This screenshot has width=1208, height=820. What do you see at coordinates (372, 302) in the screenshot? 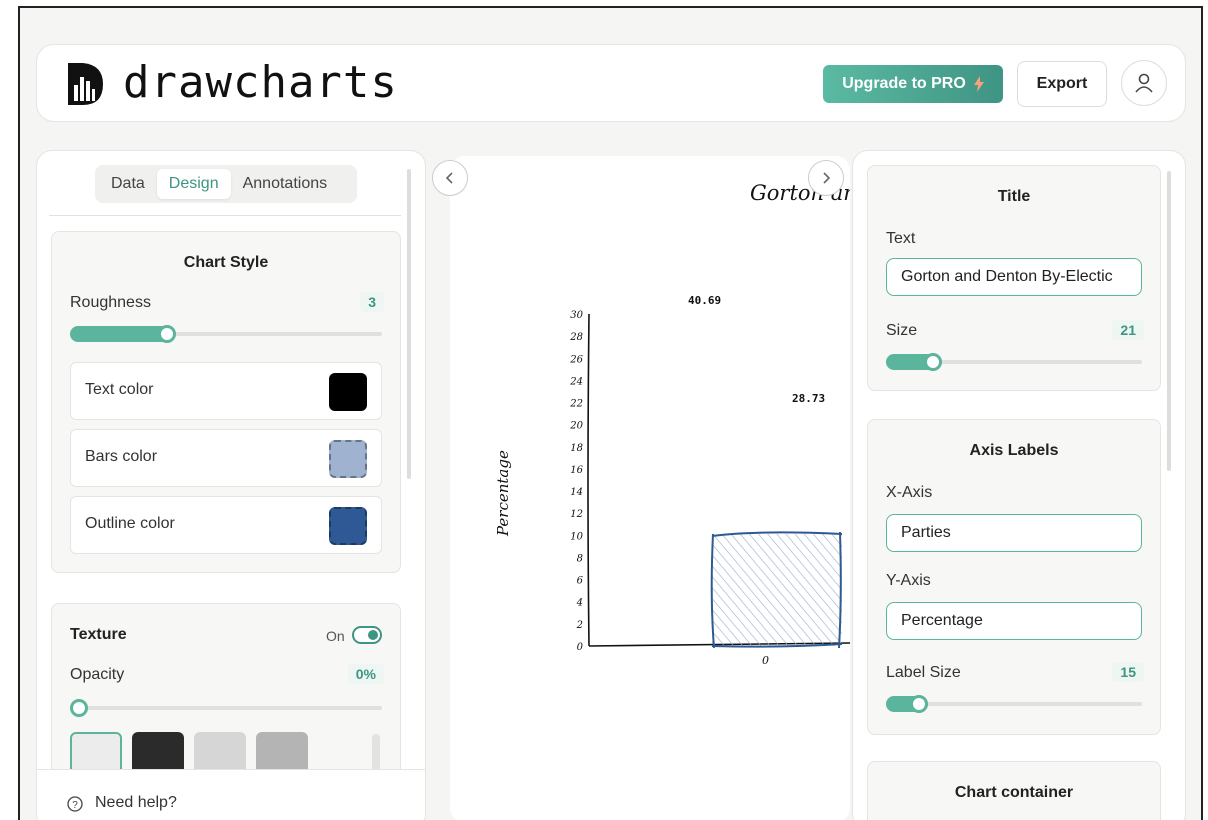
I see `roughness-value: 3` at bounding box center [372, 302].